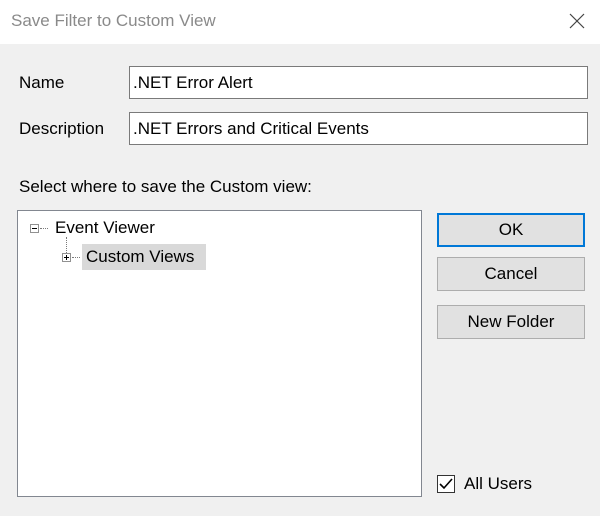 The image size is (600, 516). What do you see at coordinates (300, 22) in the screenshot?
I see `title-bar: Save Filter to Custom View` at bounding box center [300, 22].